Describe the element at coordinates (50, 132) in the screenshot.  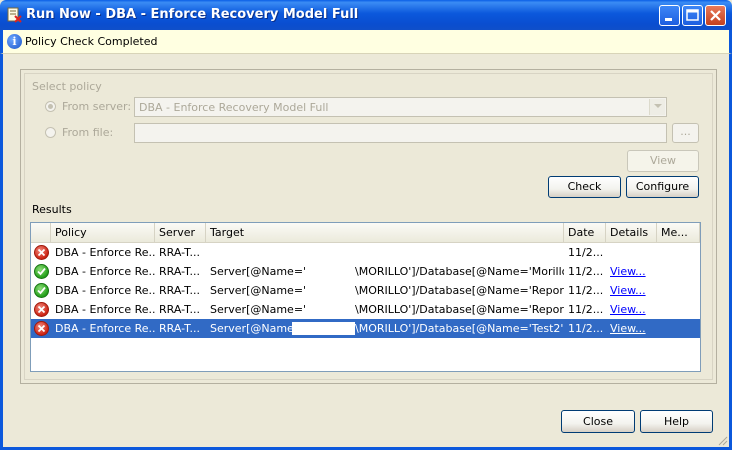
I see `from-file-radio` at that location.